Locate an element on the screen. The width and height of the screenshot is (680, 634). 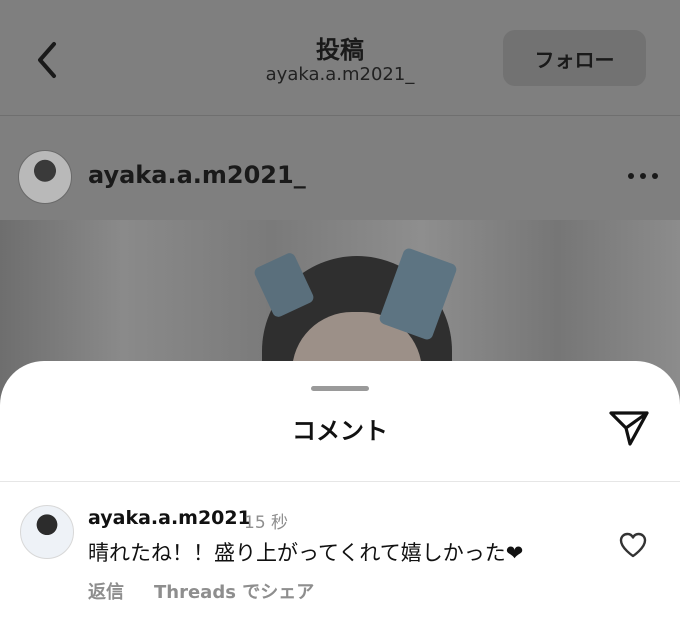
commenter-username: ayaka.a.m2021 is located at coordinates (169, 518).